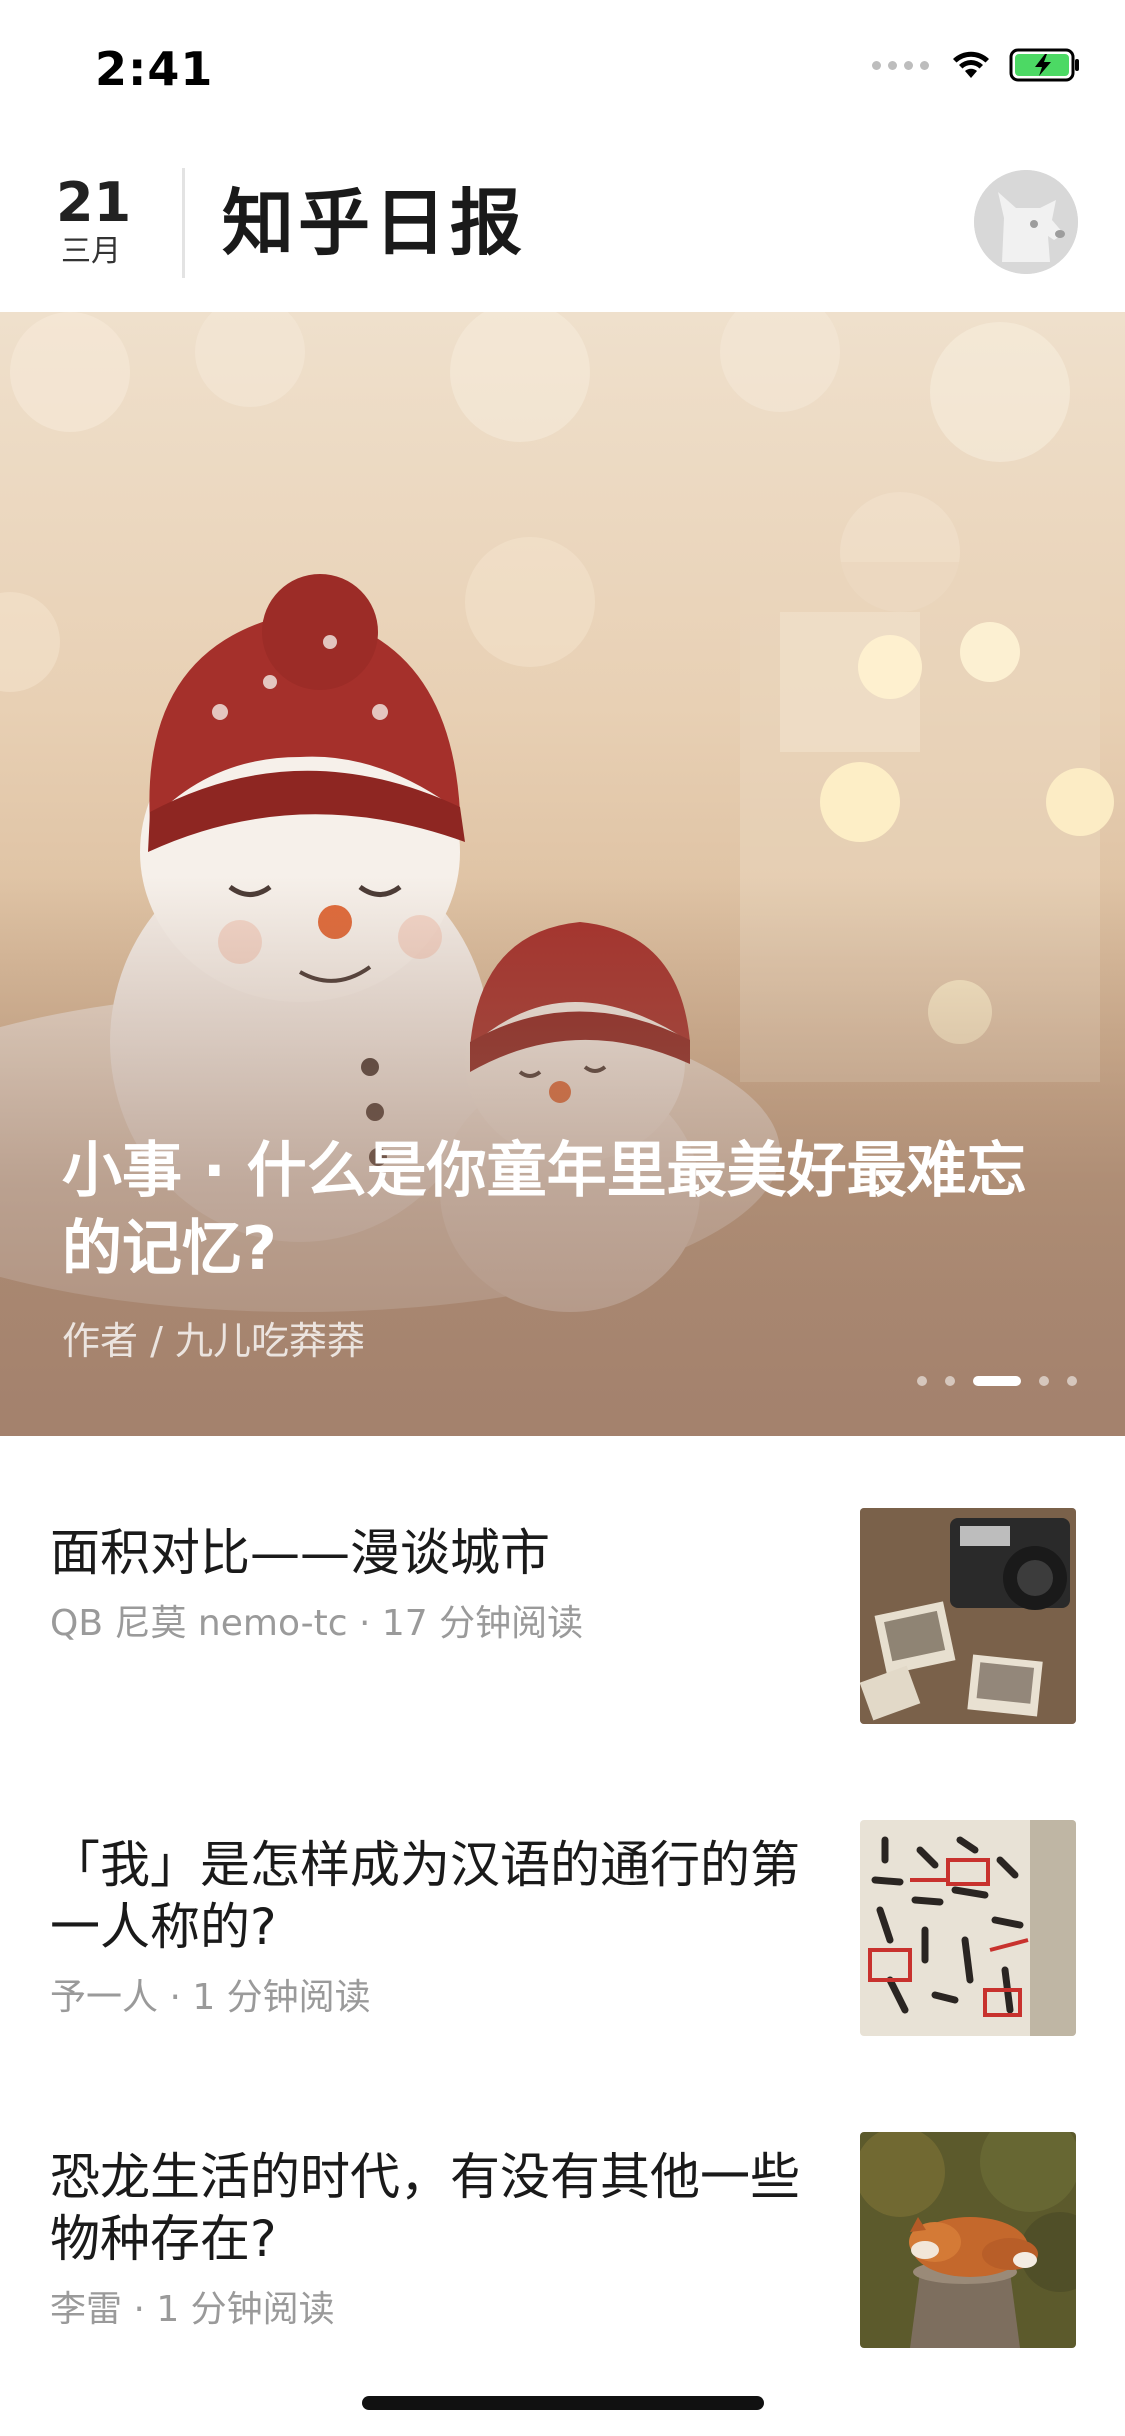 The image size is (1125, 2436). Describe the element at coordinates (430, 2208) in the screenshot. I see `story-title: 恐龙生活的时代，有没有其他一些物种存在?` at that location.